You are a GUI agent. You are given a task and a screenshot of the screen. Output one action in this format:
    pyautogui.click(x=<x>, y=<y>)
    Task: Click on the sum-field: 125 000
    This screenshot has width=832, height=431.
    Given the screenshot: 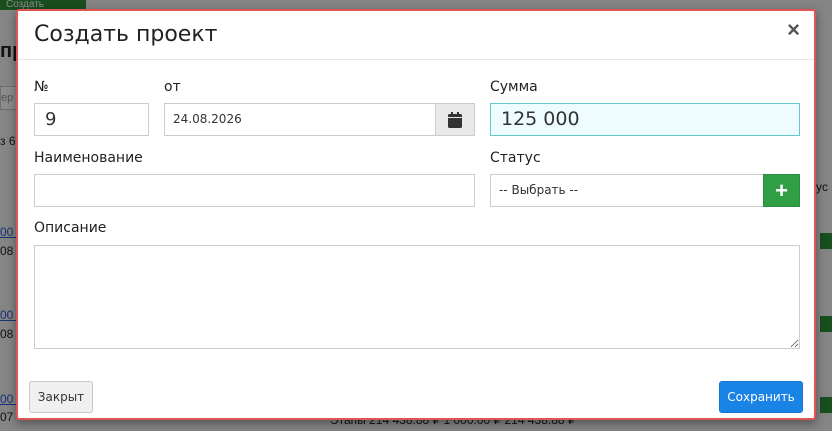 What is the action you would take?
    pyautogui.click(x=645, y=119)
    